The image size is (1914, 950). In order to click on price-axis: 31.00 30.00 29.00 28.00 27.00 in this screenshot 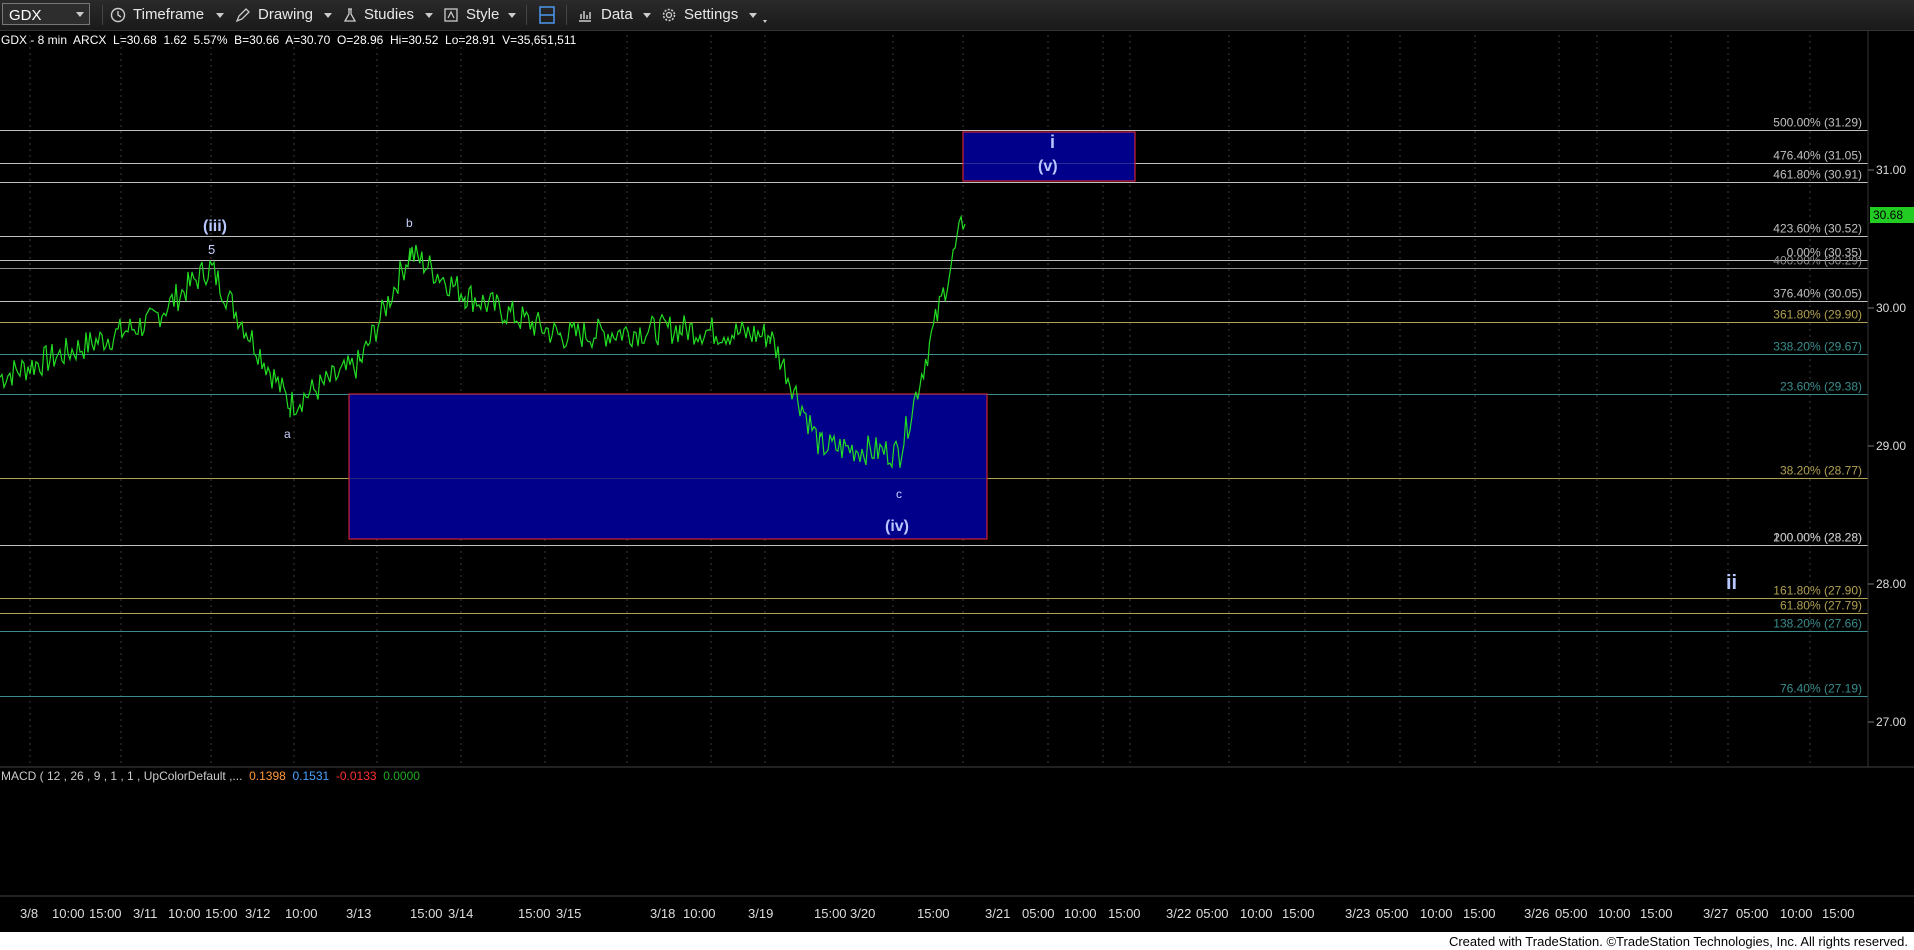, I will do `click(1887, 446)`.